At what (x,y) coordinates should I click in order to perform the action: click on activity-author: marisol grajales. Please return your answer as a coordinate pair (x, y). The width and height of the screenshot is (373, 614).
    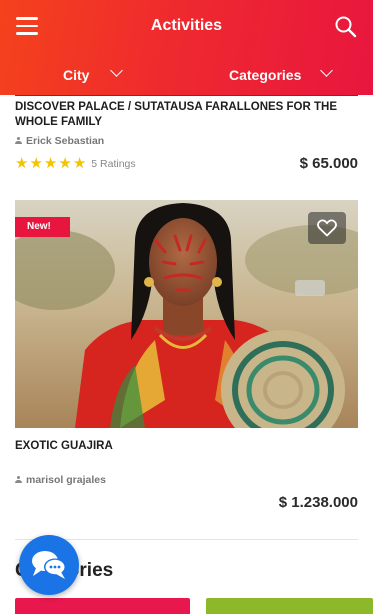
    Looking at the image, I should click on (60, 480).